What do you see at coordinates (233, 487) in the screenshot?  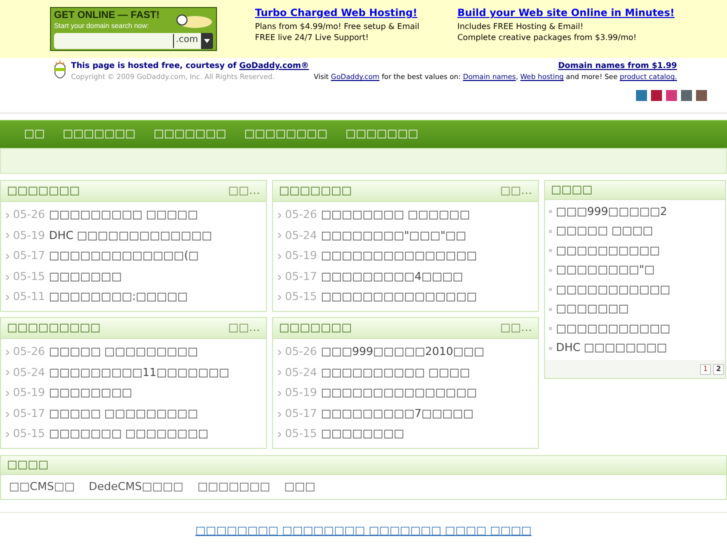 I see `friend-link: □□□□□□□` at bounding box center [233, 487].